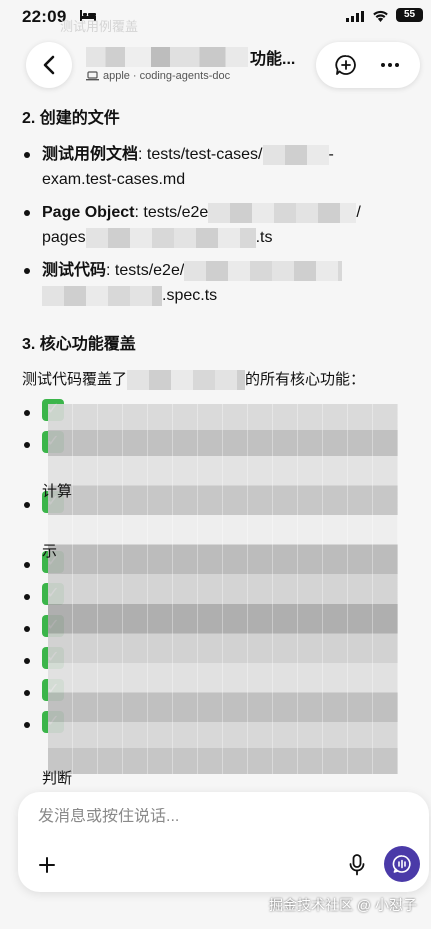 The image size is (431, 929). I want to click on file-label: 测试代码, so click(74, 270).